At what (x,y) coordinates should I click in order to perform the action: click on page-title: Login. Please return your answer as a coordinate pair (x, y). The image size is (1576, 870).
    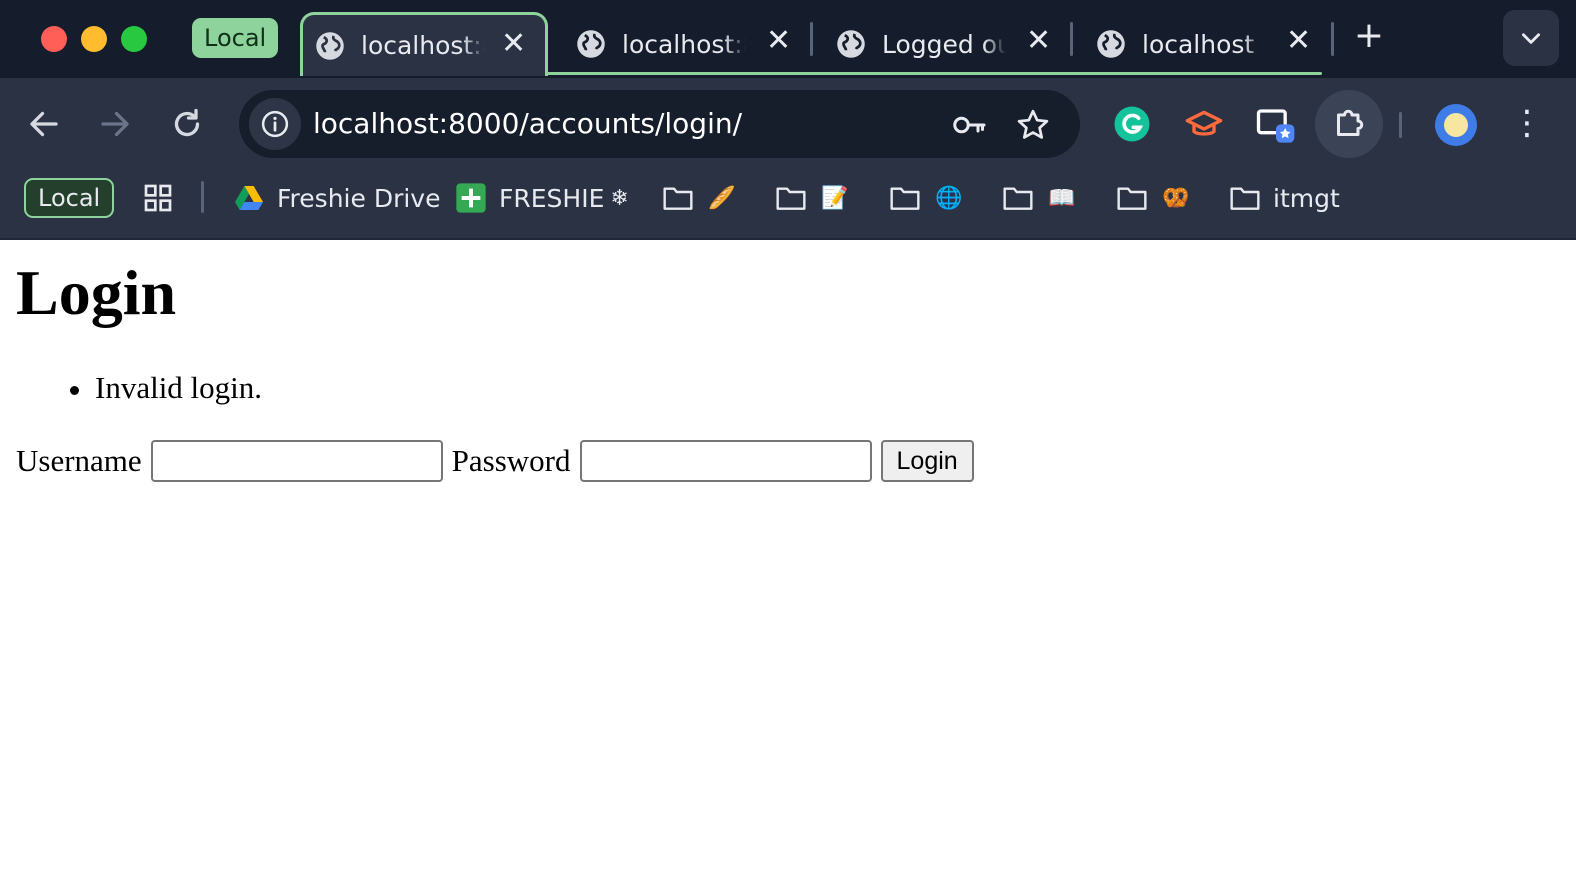
    Looking at the image, I should click on (96, 292).